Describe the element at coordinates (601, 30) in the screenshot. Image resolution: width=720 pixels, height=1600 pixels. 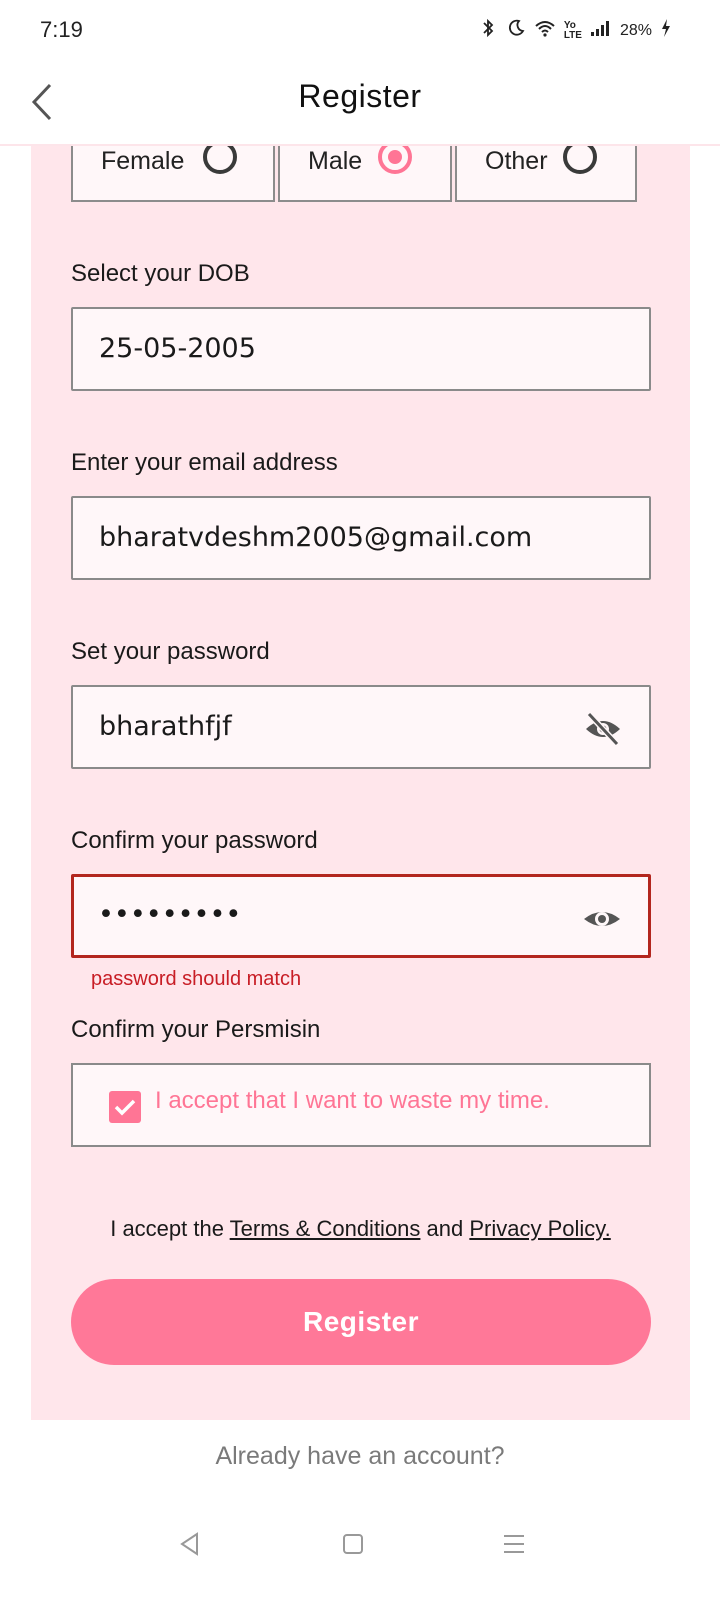
I see `signal-icon` at that location.